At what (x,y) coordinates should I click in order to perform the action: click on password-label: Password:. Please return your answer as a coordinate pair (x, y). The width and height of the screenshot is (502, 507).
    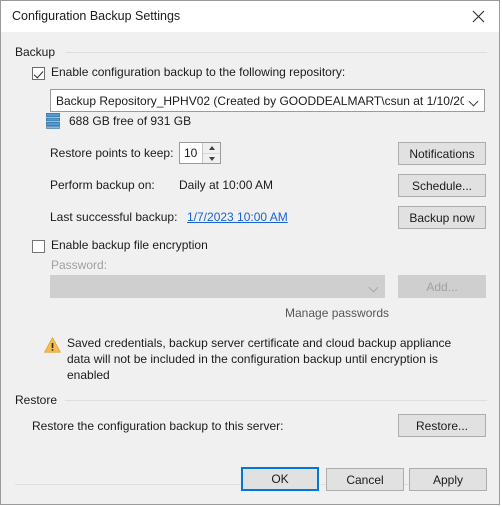
    Looking at the image, I should click on (79, 265).